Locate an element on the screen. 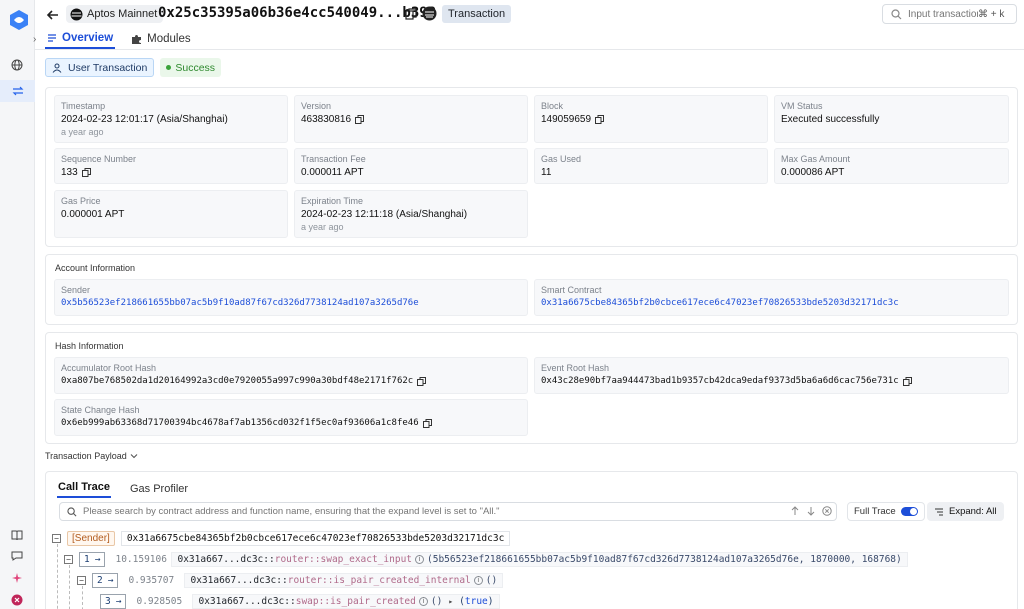 Image resolution: width=1024 pixels, height=609 pixels. chat-icon is located at coordinates (17, 556).